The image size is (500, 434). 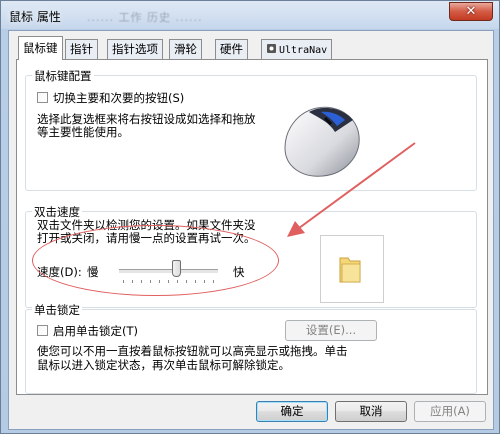 I want to click on tab-pointer-options: 指针选项, so click(x=135, y=49).